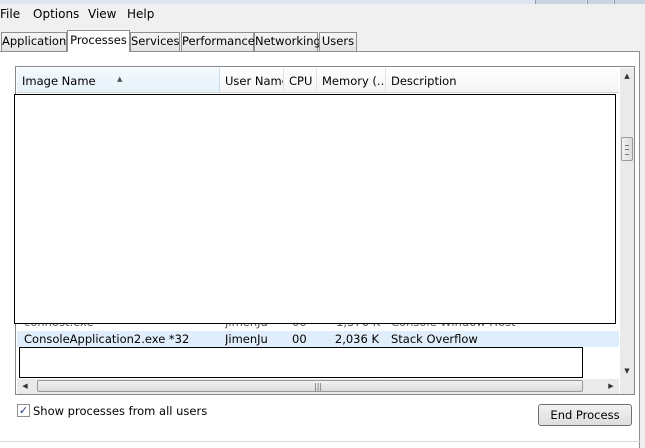 This screenshot has width=645, height=448. I want to click on menu-file: File, so click(10, 14).